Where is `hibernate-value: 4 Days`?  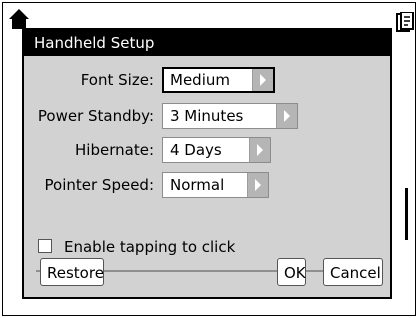 hibernate-value: 4 Days is located at coordinates (196, 150).